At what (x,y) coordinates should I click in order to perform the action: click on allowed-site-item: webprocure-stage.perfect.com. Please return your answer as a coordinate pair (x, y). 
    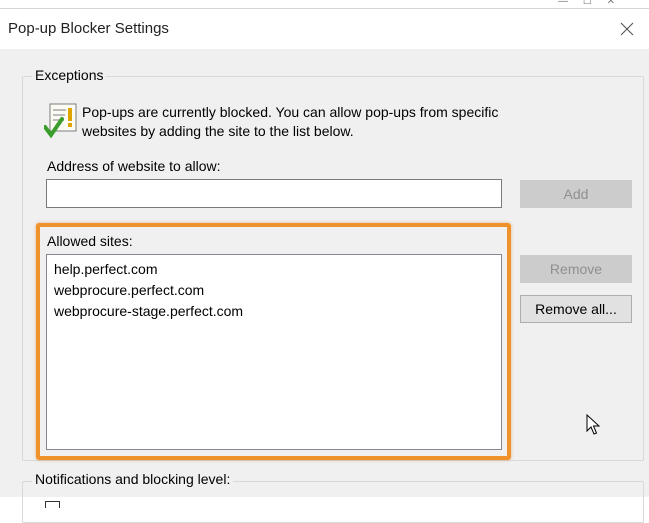
    Looking at the image, I should click on (274, 311).